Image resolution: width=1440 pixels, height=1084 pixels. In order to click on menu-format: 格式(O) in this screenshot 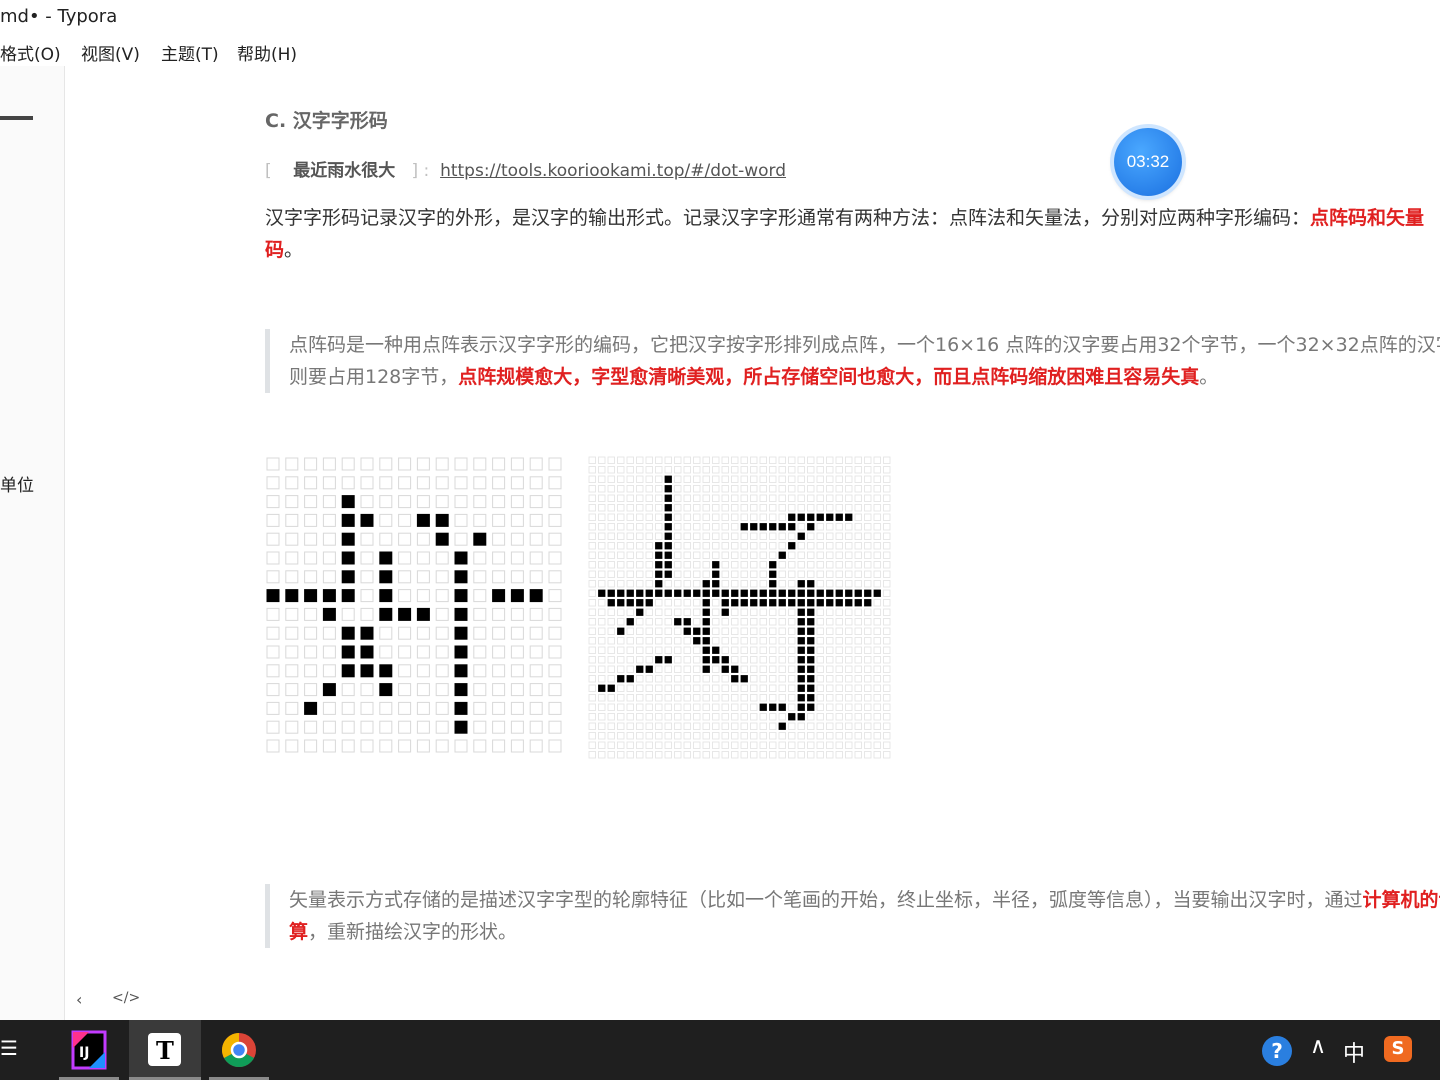, I will do `click(30, 52)`.